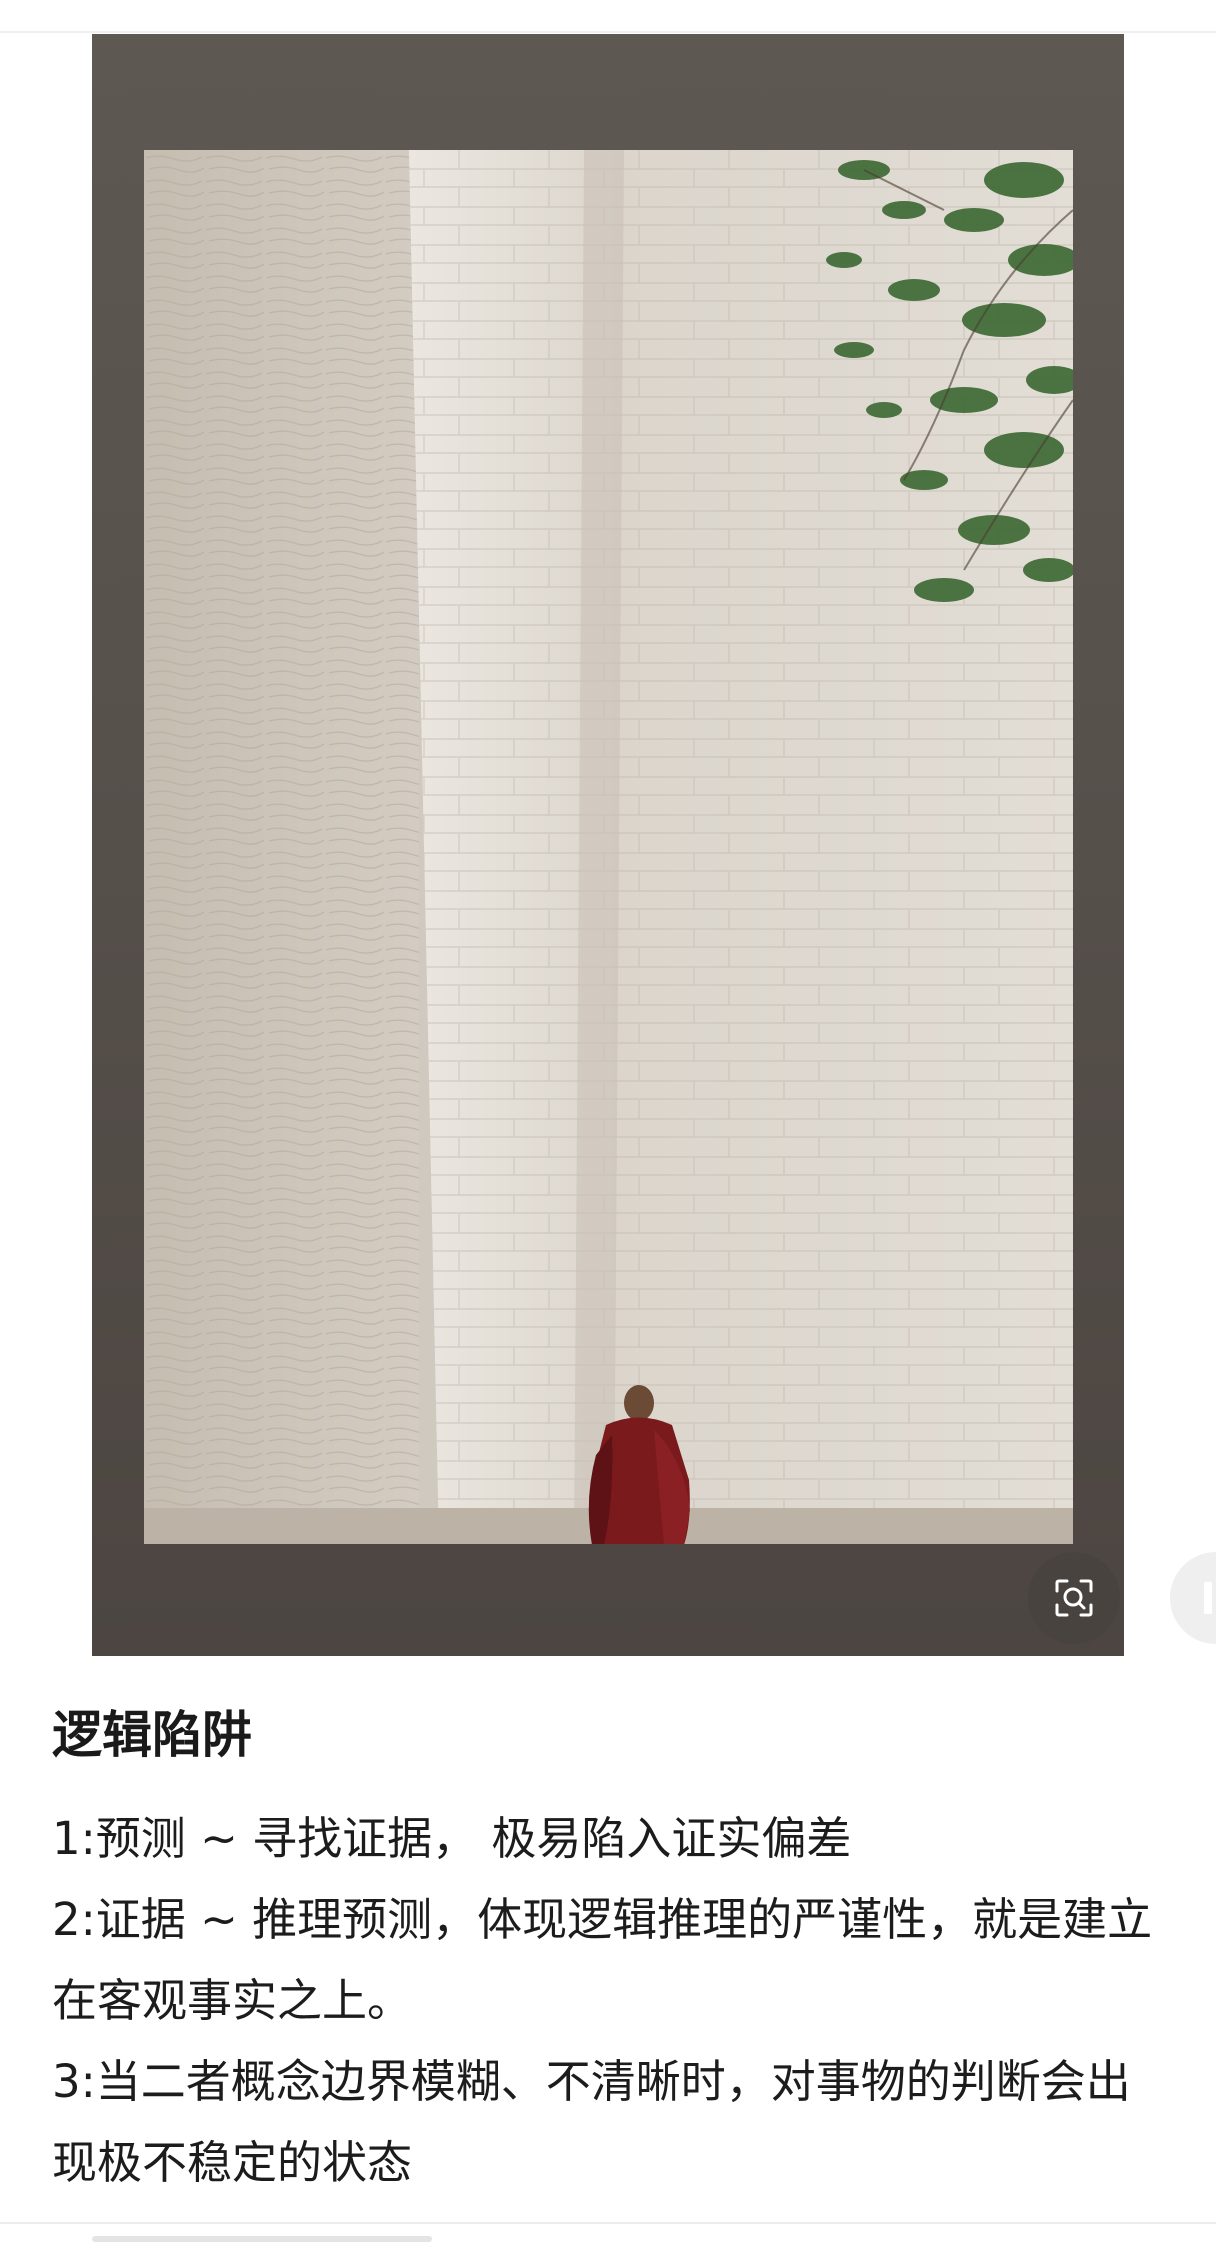 This screenshot has height=2248, width=1216. What do you see at coordinates (262, 2239) in the screenshot?
I see `next-content-stub` at bounding box center [262, 2239].